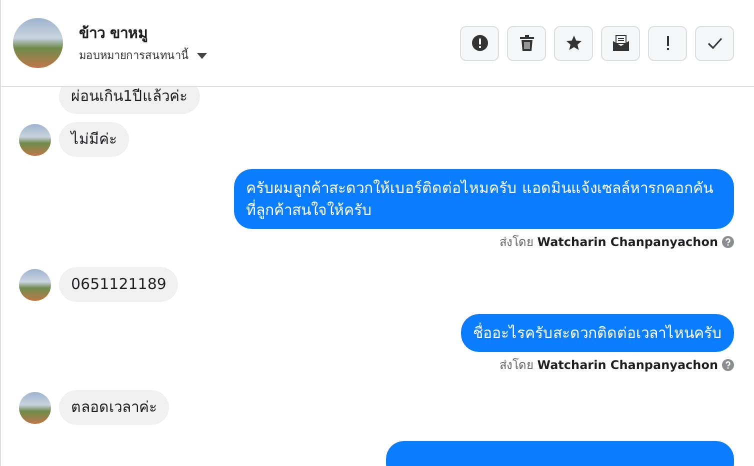 The width and height of the screenshot is (754, 466). I want to click on message-bubble: ครับผมลูกค้าสะดวกให้เบอร์ติดต่อไหมครับ แอดมินแจ้งเซลล์หารกคอกคัน ที่ลูกค้าสนใจให้ครับ, so click(484, 199).